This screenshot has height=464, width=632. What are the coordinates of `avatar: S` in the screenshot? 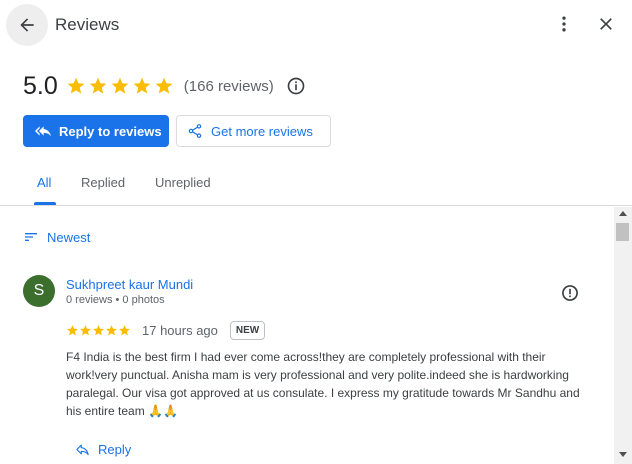 It's located at (39, 291).